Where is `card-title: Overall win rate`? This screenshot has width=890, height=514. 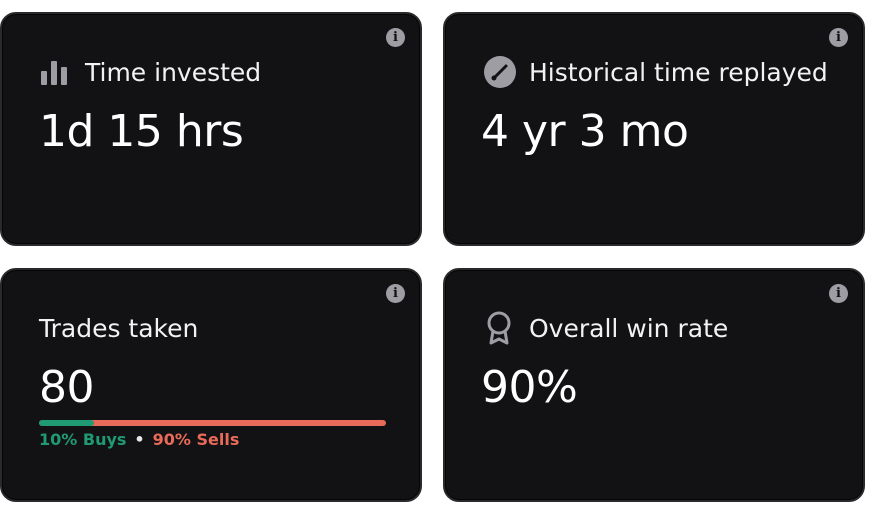
card-title: Overall win rate is located at coordinates (629, 328).